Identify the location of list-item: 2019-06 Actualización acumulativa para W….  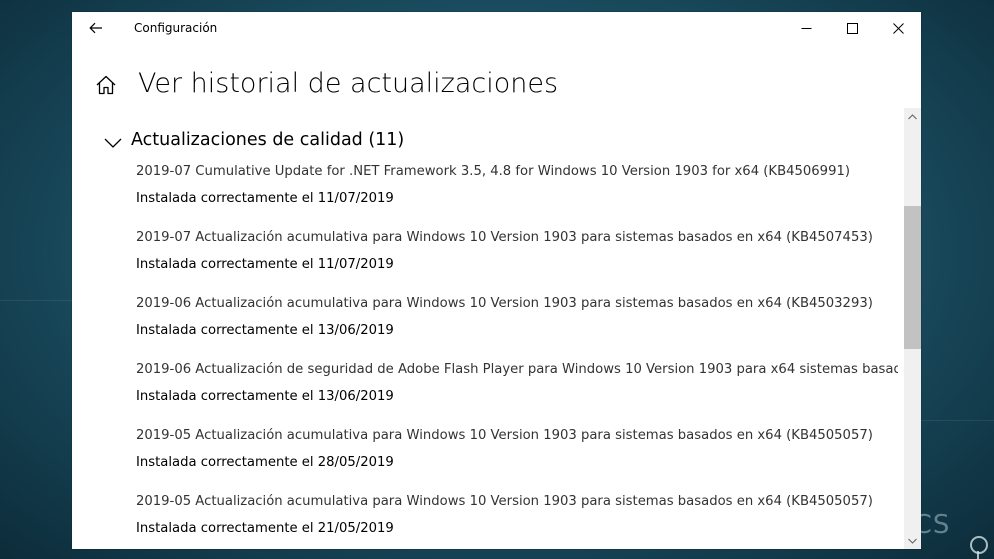
(517, 329).